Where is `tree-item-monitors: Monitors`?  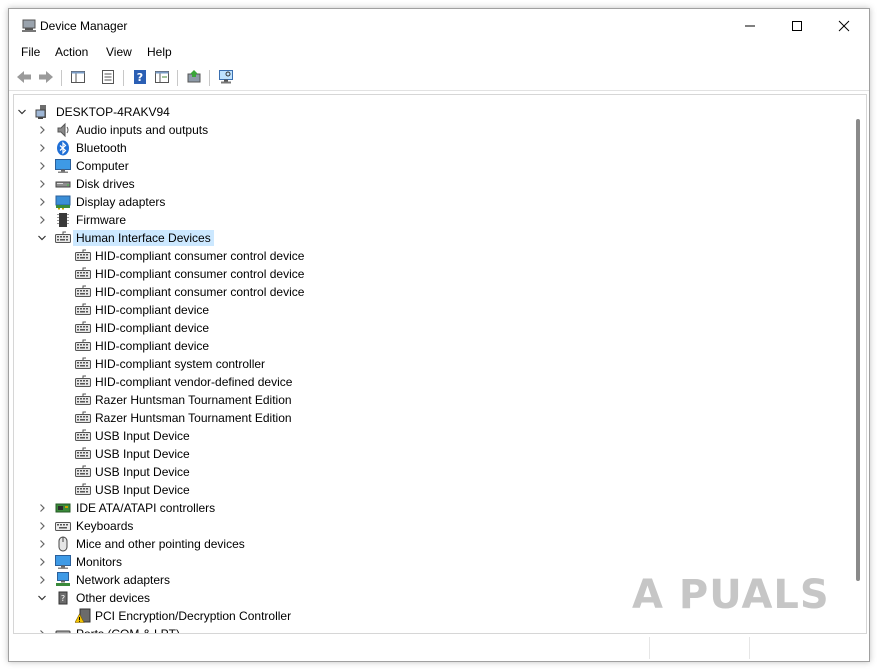 tree-item-monitors: Monitors is located at coordinates (432, 562).